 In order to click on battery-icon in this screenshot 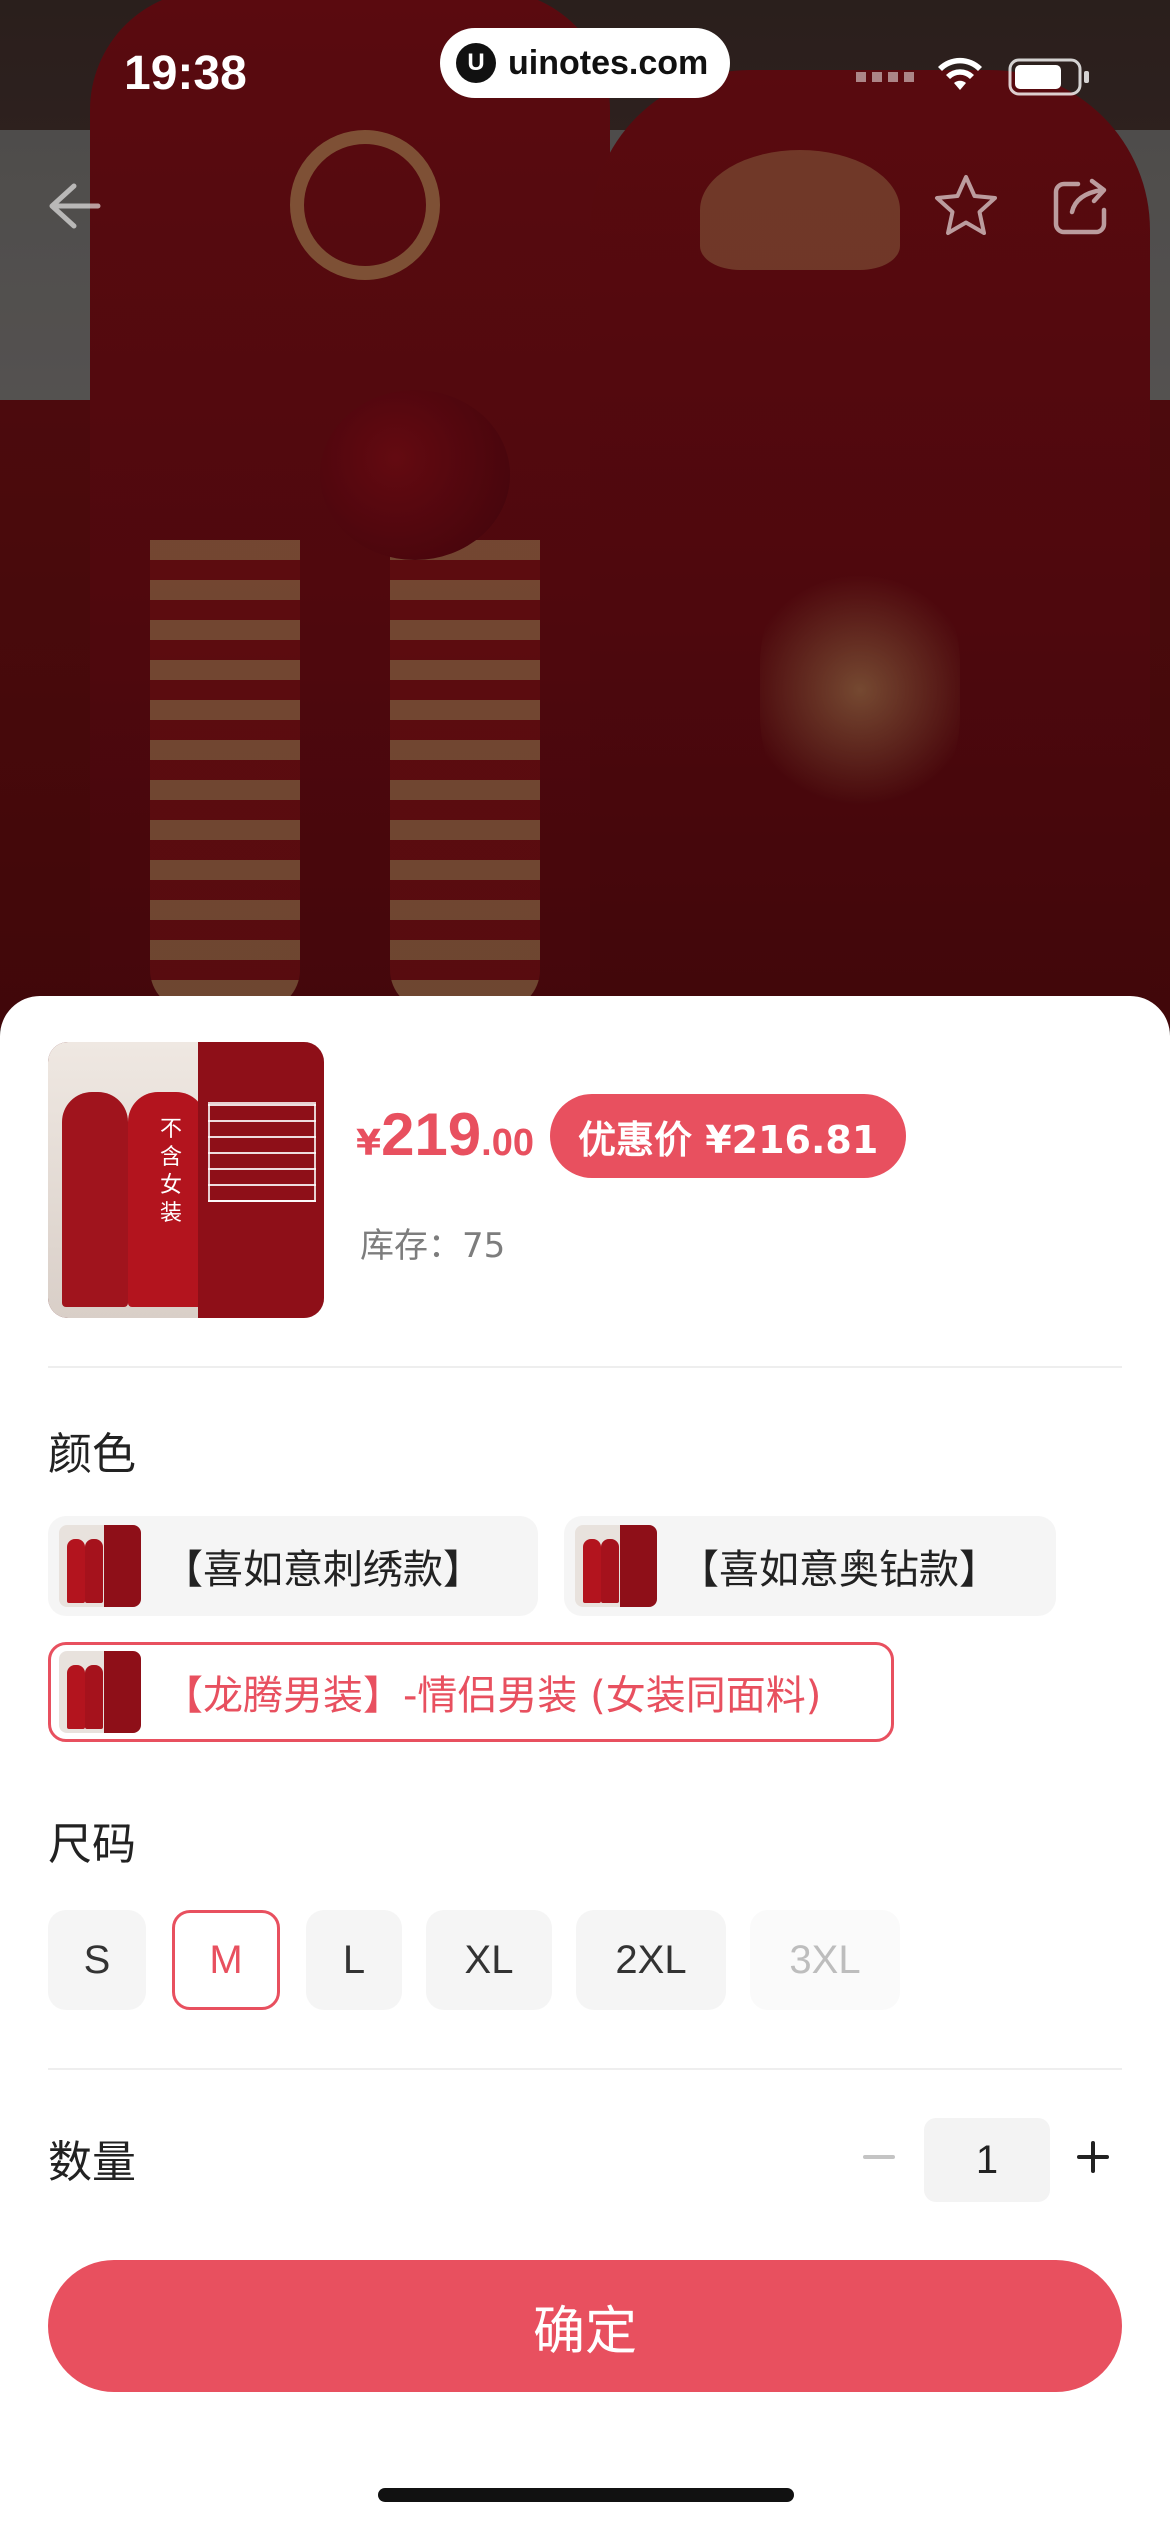, I will do `click(1048, 77)`.